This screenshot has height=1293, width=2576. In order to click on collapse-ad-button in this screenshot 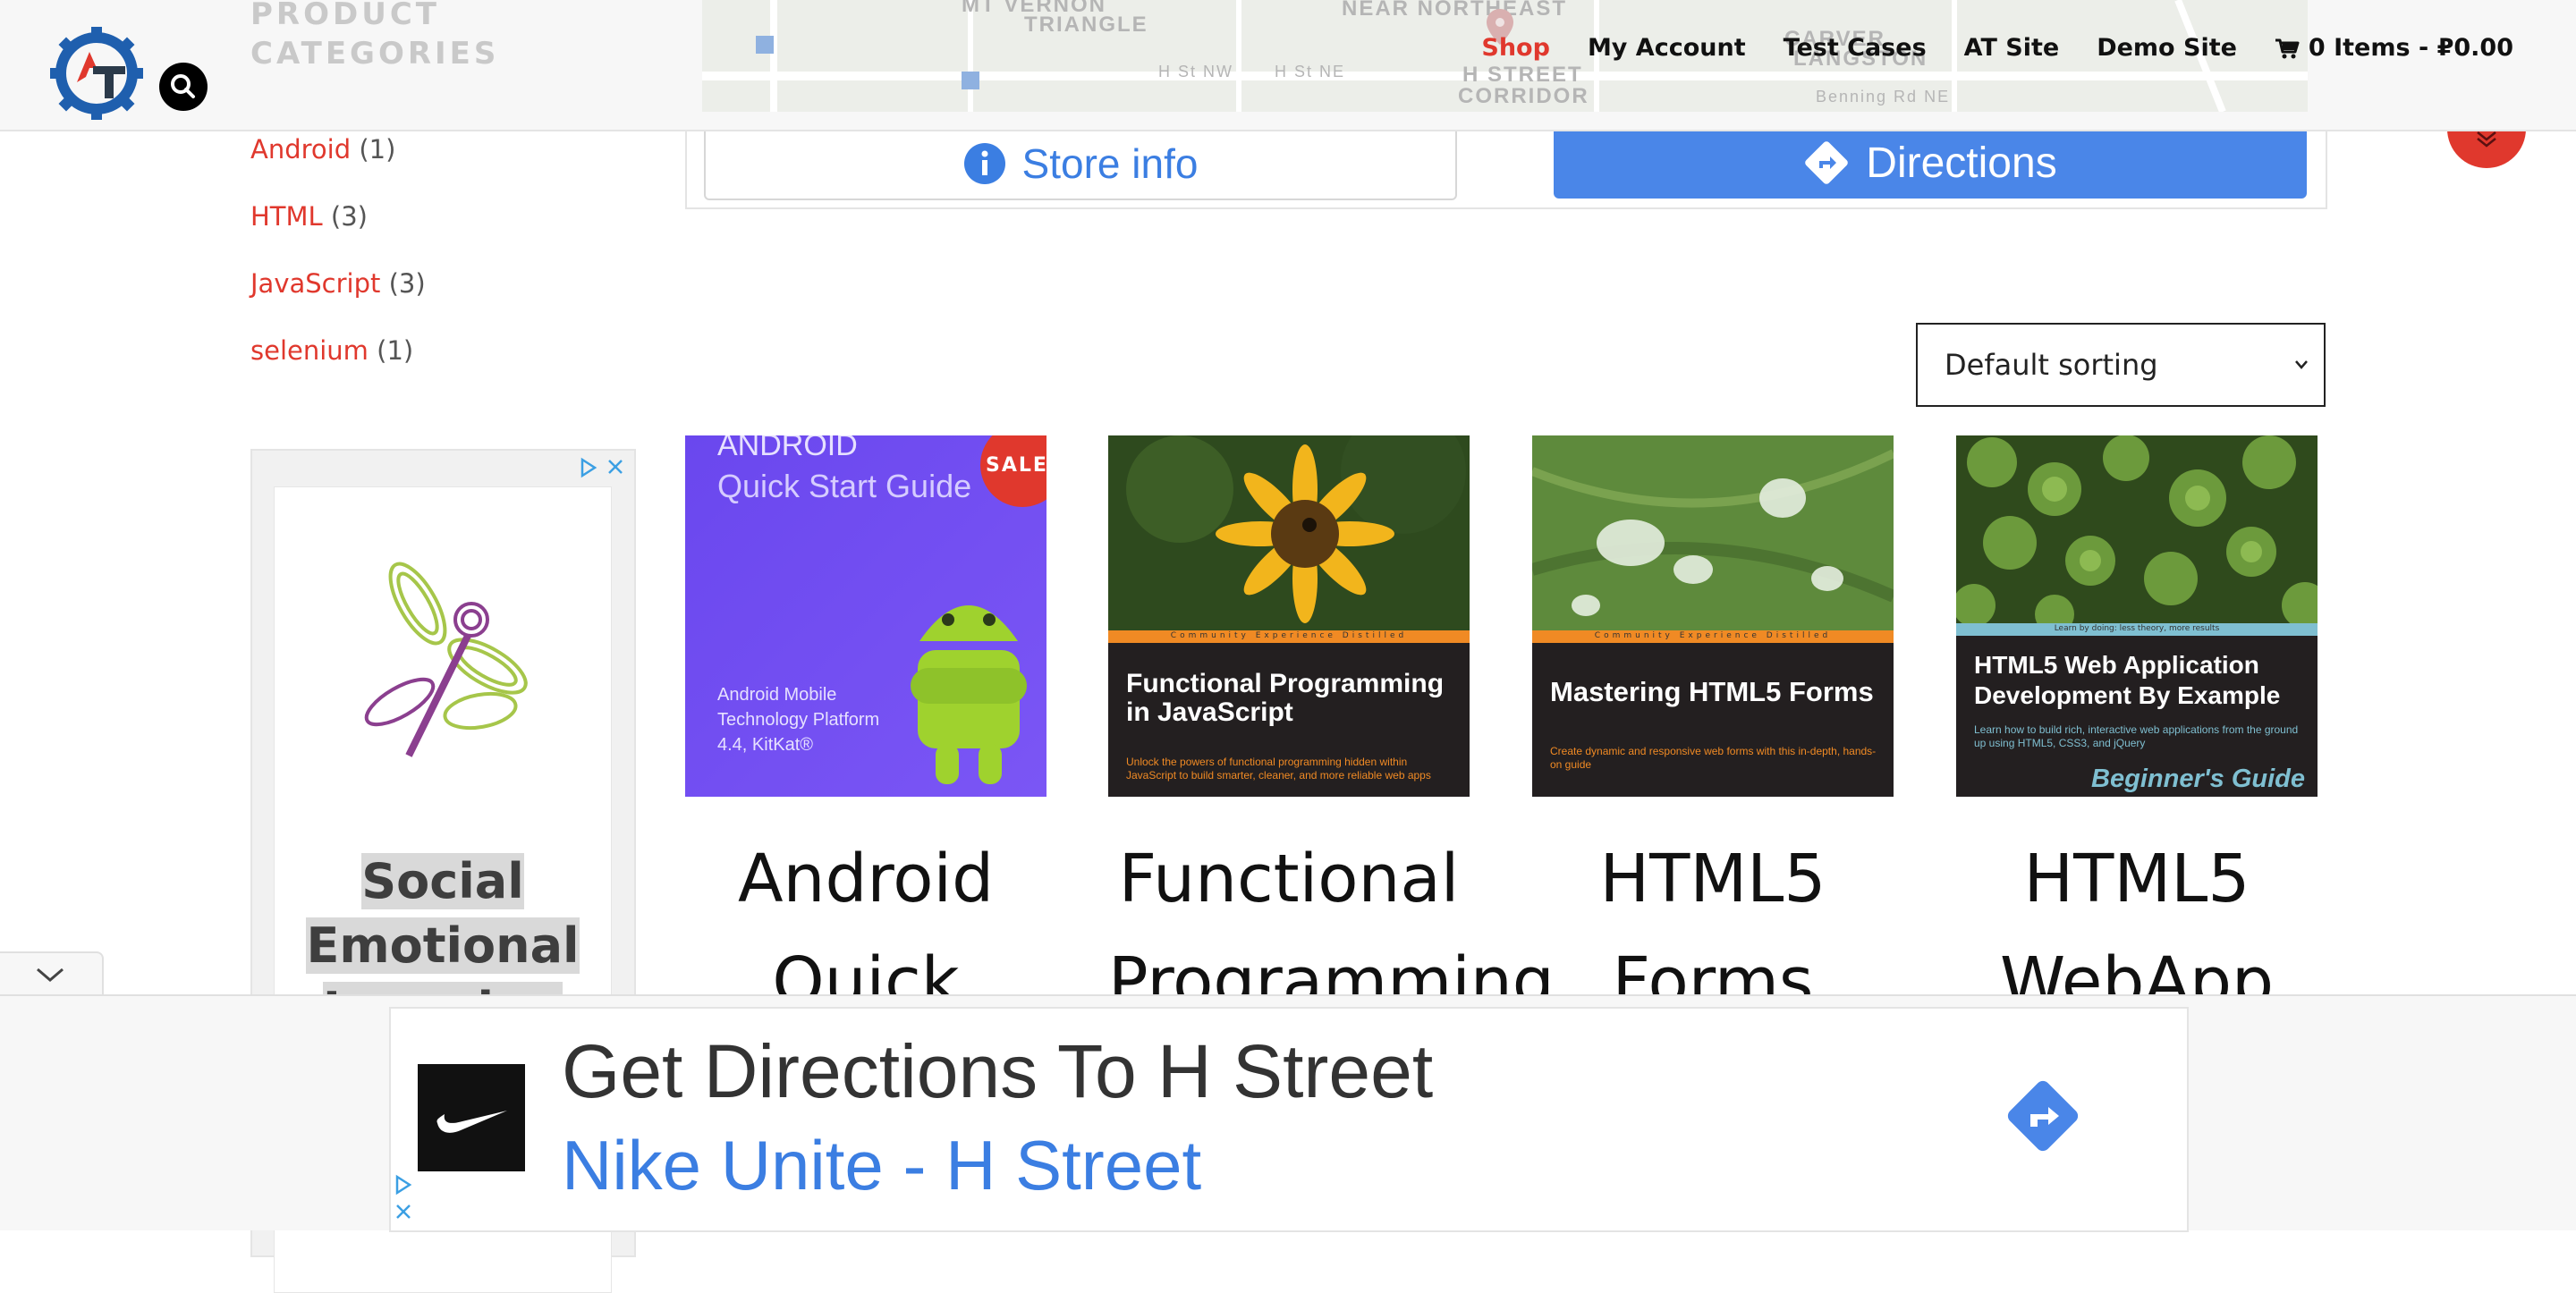, I will do `click(52, 974)`.